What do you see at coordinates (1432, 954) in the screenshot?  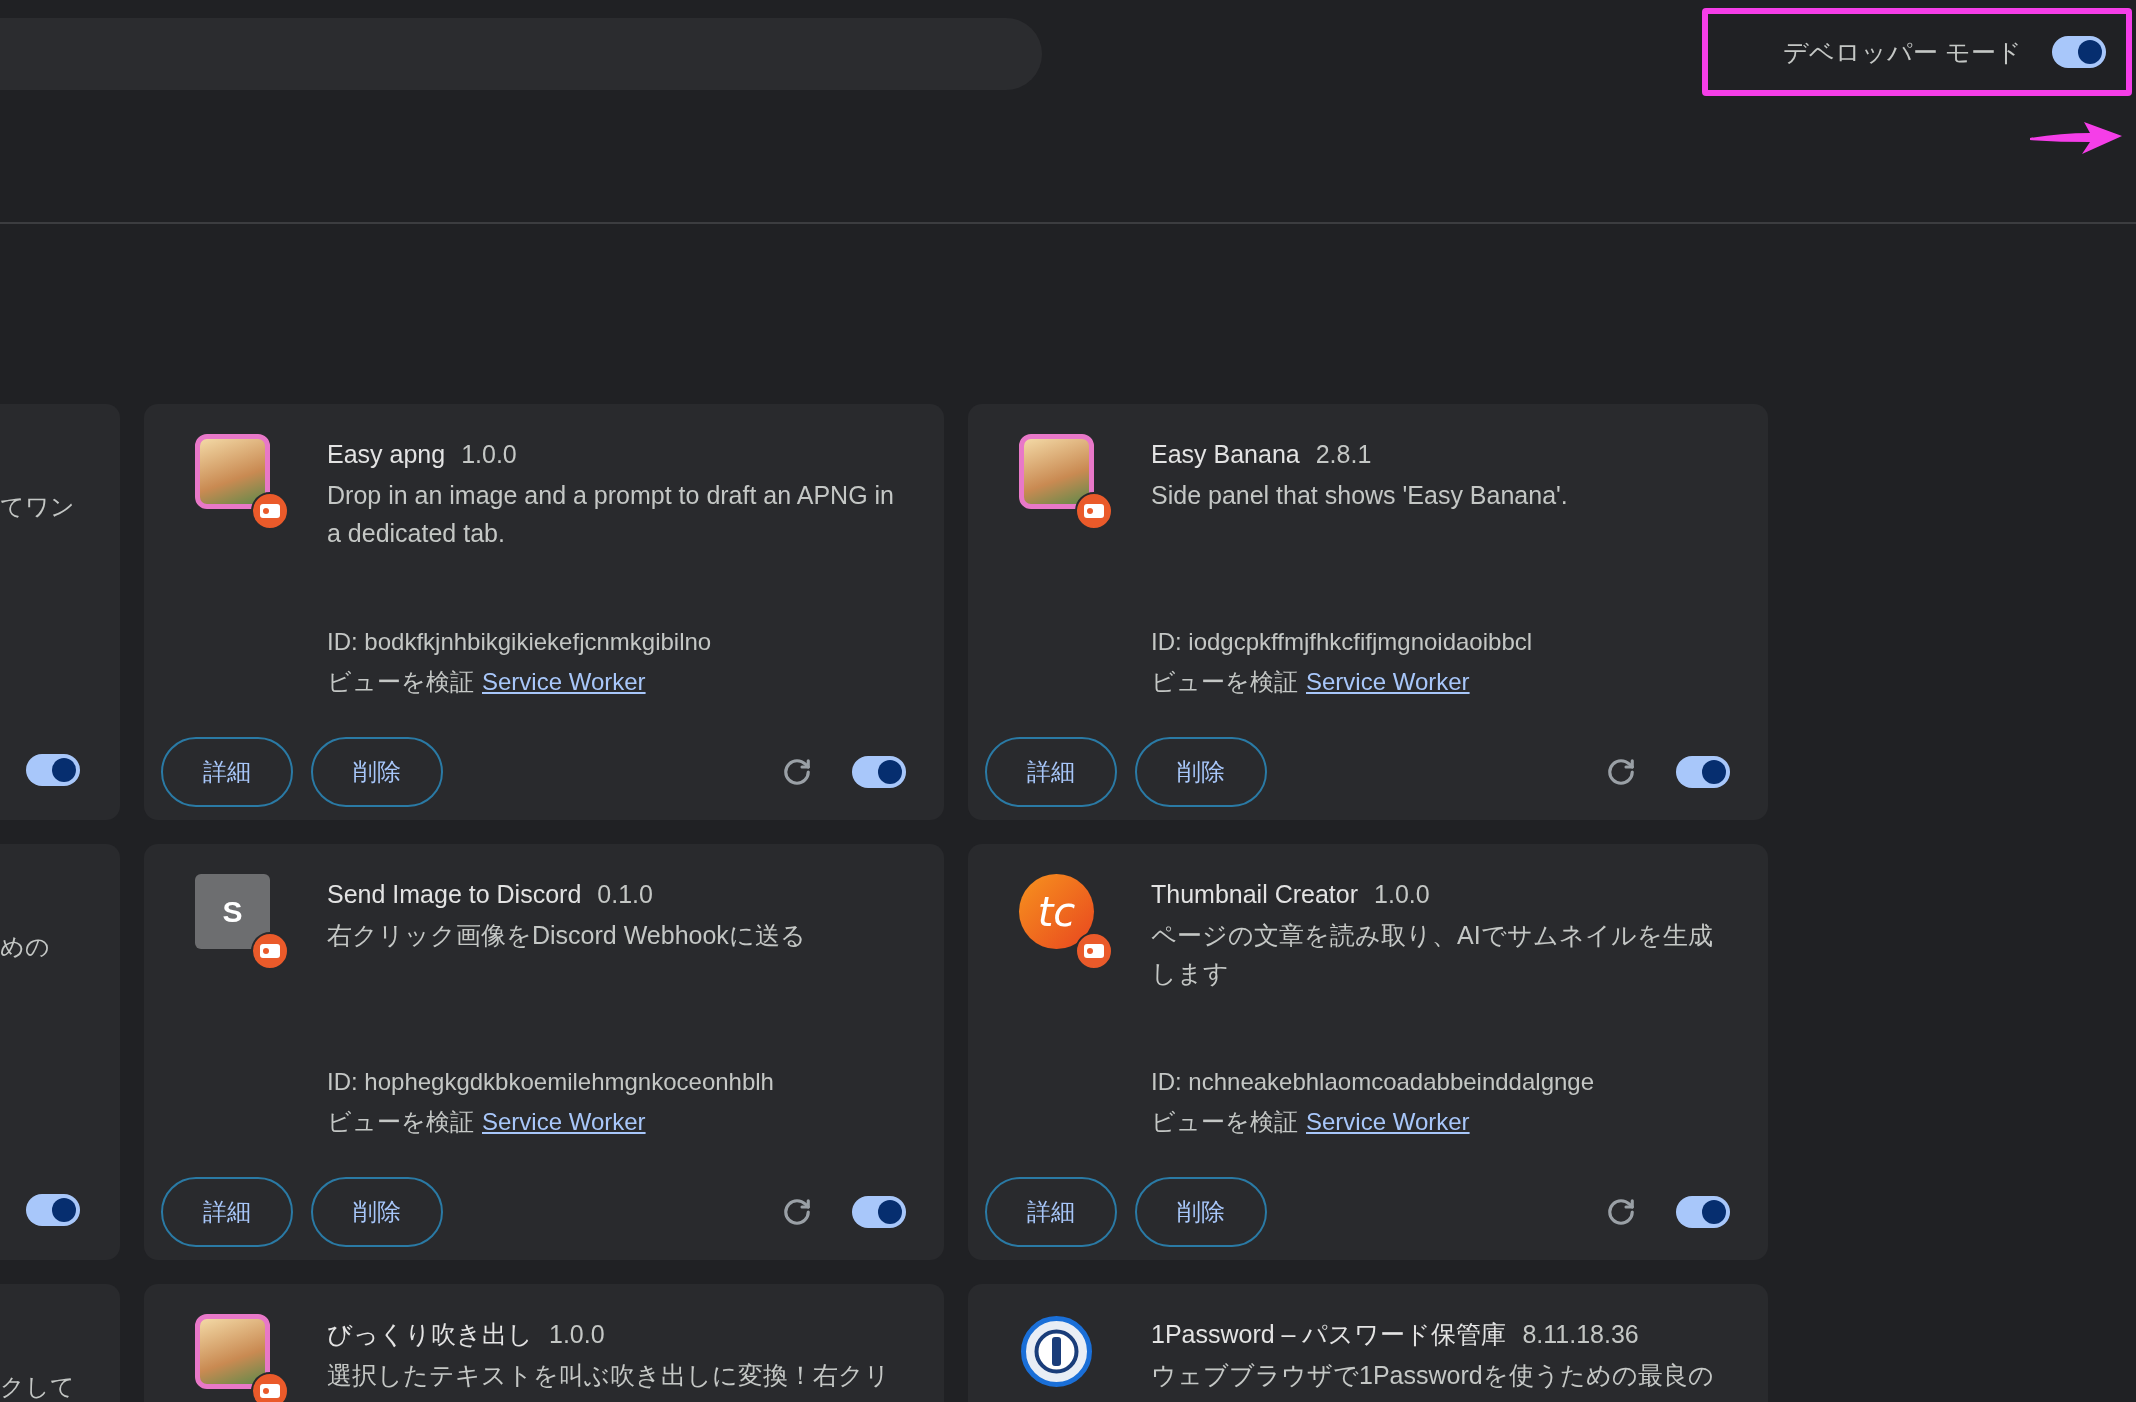 I see `description-text: ページの文章を読み取り、AIでサムネイルを生成します` at bounding box center [1432, 954].